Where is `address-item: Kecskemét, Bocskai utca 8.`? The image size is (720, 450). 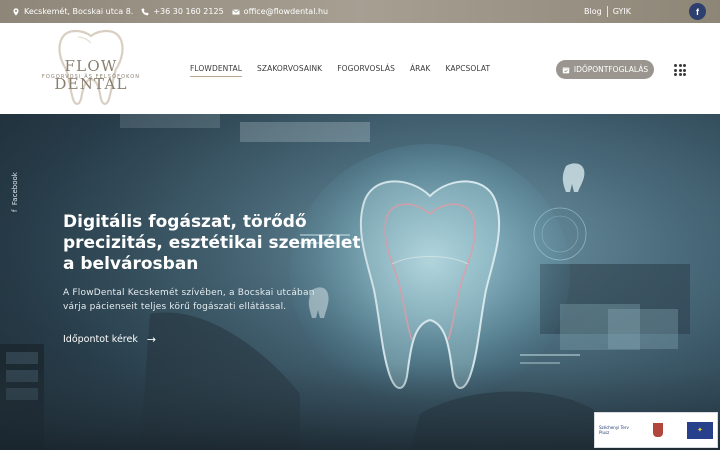 address-item: Kecskemét, Bocskai utca 8. is located at coordinates (72, 11).